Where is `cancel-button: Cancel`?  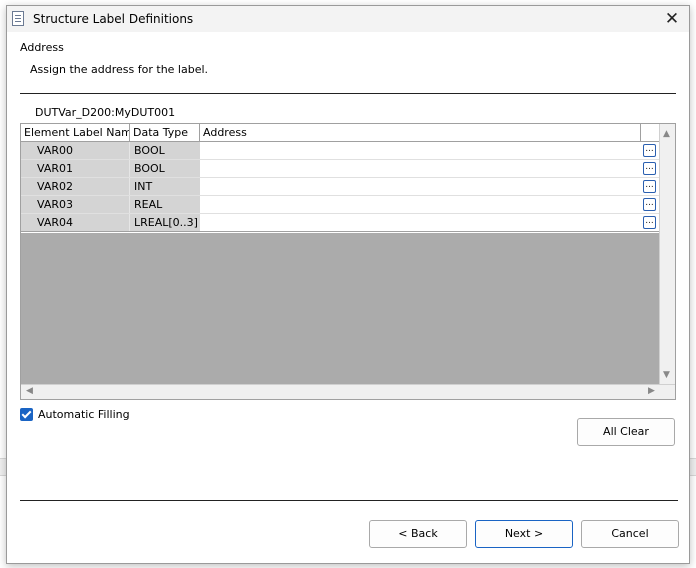
cancel-button: Cancel is located at coordinates (630, 534).